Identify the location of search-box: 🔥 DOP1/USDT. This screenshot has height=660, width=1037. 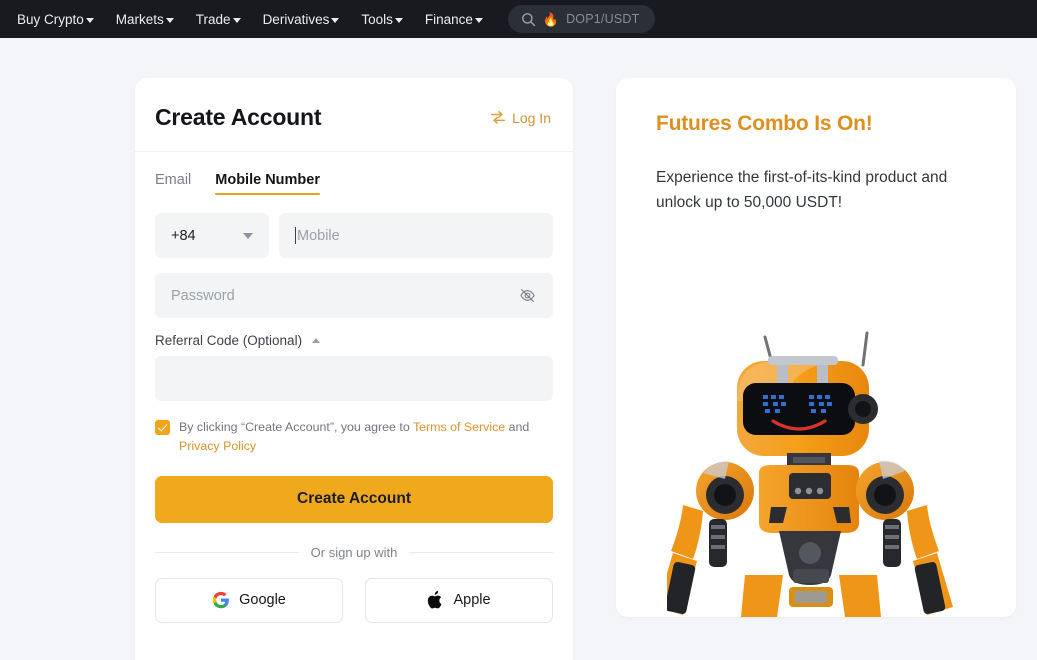
(581, 19).